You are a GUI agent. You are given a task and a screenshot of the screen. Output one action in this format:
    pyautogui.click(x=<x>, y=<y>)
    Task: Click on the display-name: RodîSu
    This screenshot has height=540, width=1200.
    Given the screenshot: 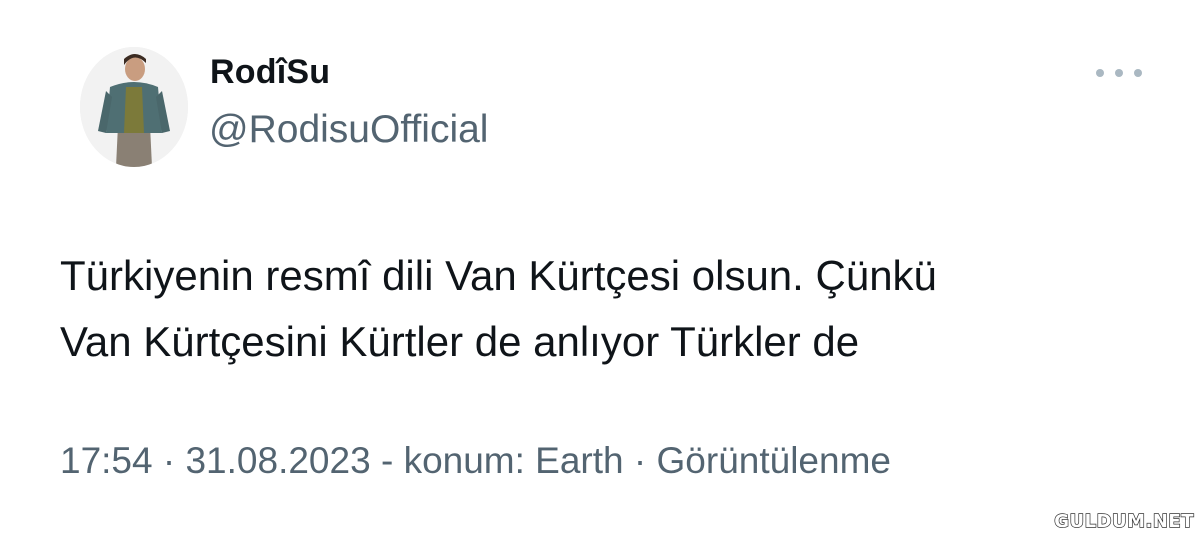 What is the action you would take?
    pyautogui.click(x=270, y=72)
    